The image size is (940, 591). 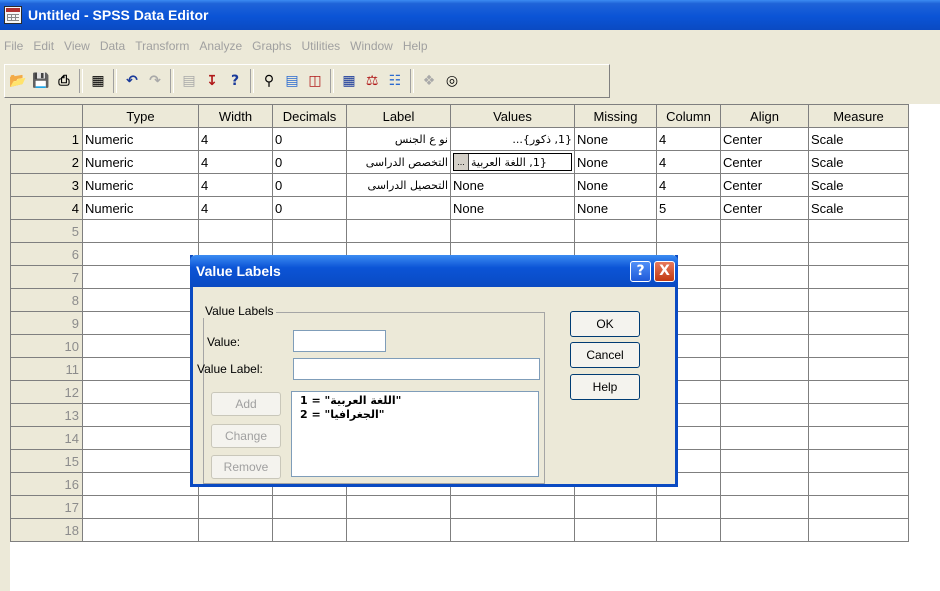 What do you see at coordinates (315, 81) in the screenshot?
I see `insert-variable-icon: ◫` at bounding box center [315, 81].